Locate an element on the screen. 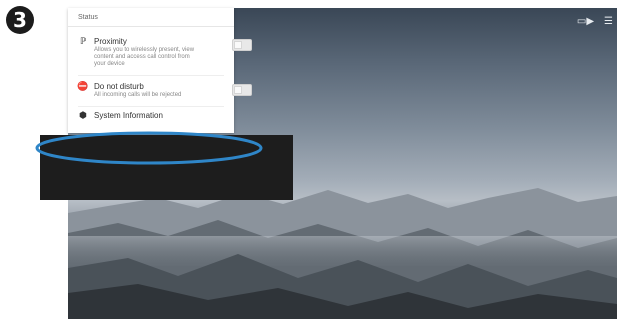 Image resolution: width=617 pixels, height=319 pixels. system-information-title: System Information is located at coordinates (128, 115).